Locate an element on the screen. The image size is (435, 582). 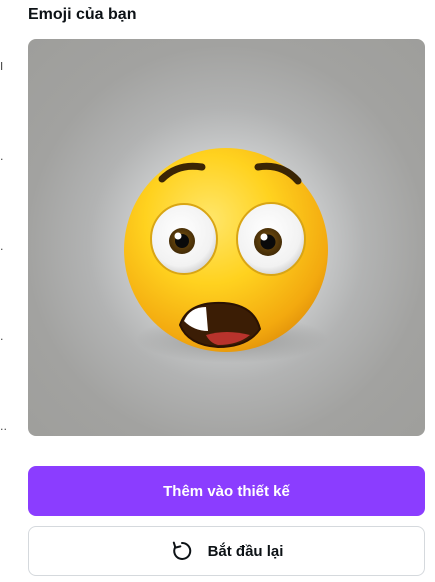
panel-title: Emoji của bạn is located at coordinates (82, 14).